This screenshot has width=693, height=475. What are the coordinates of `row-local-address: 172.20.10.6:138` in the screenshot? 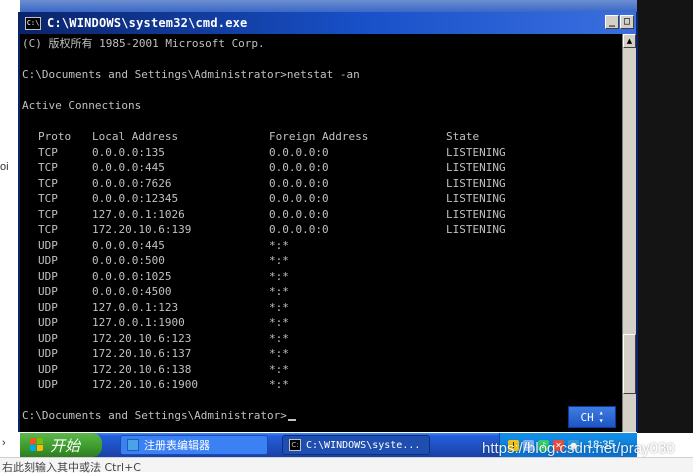 It's located at (142, 369).